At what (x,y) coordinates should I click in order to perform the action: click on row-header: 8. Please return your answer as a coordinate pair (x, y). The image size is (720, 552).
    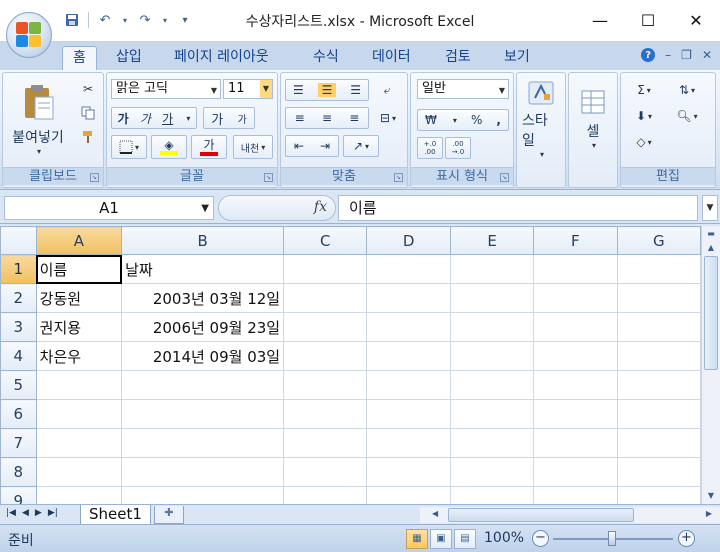
    Looking at the image, I should click on (18, 472).